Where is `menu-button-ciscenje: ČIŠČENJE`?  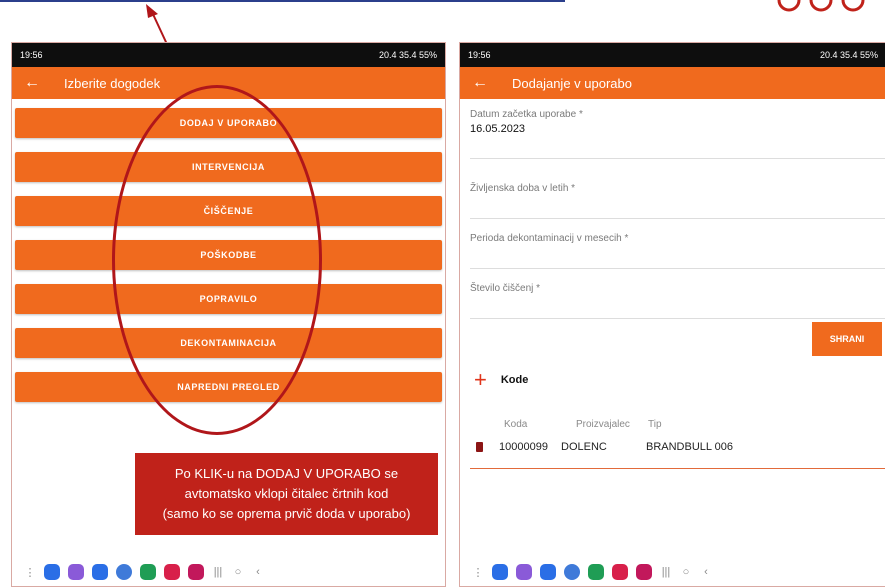 menu-button-ciscenje: ČIŠČENJE is located at coordinates (228, 211).